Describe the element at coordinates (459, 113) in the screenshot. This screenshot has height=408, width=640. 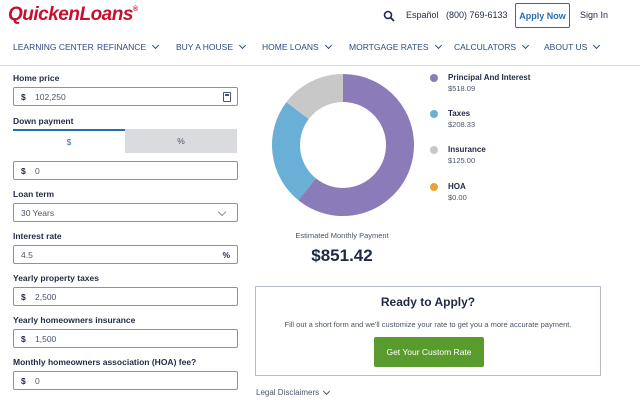
I see `legend-label: Taxes` at that location.